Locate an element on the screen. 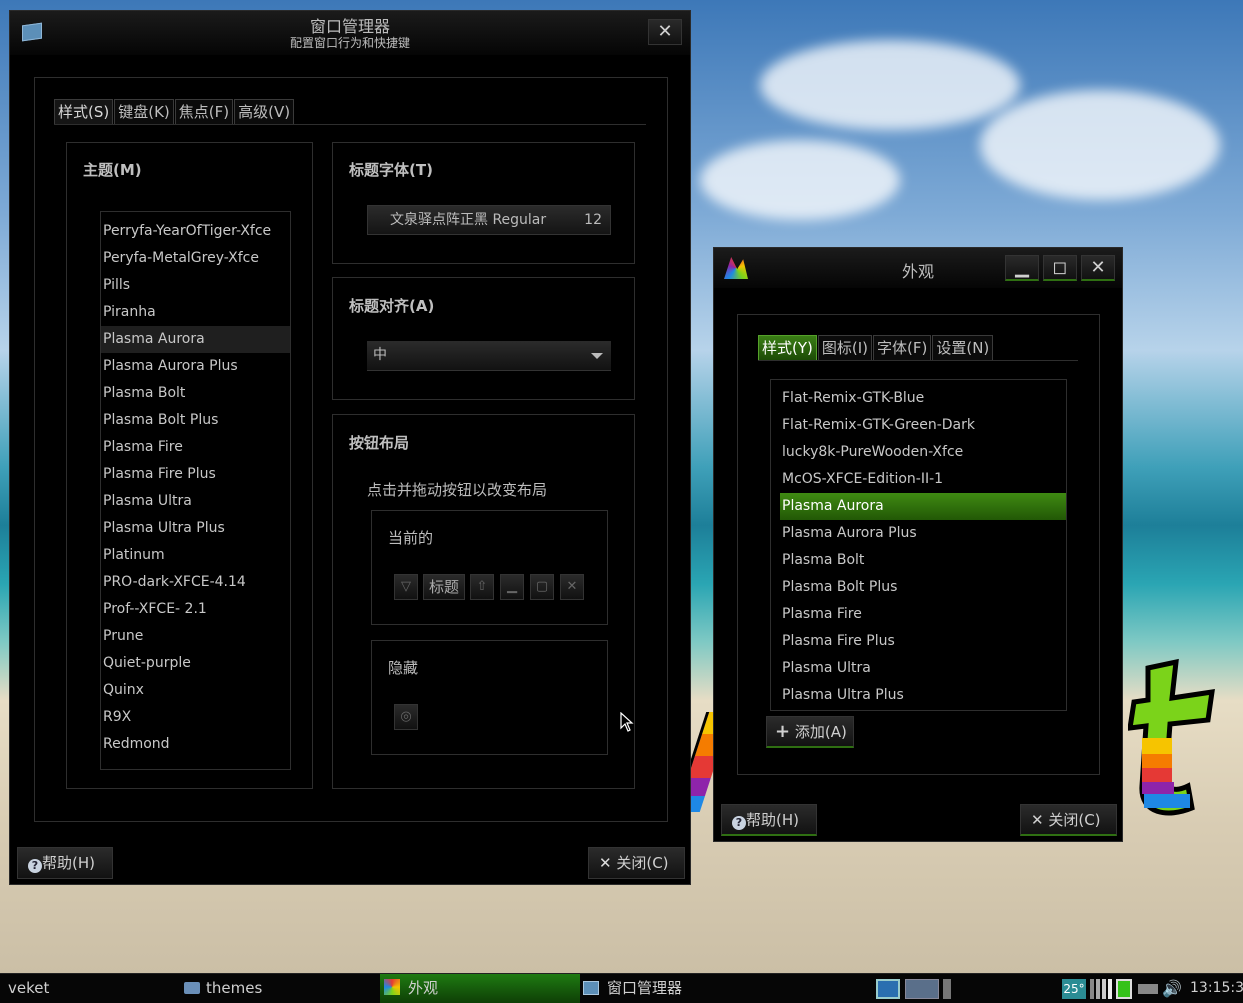  add-style-button: + 添加(A) is located at coordinates (810, 732).